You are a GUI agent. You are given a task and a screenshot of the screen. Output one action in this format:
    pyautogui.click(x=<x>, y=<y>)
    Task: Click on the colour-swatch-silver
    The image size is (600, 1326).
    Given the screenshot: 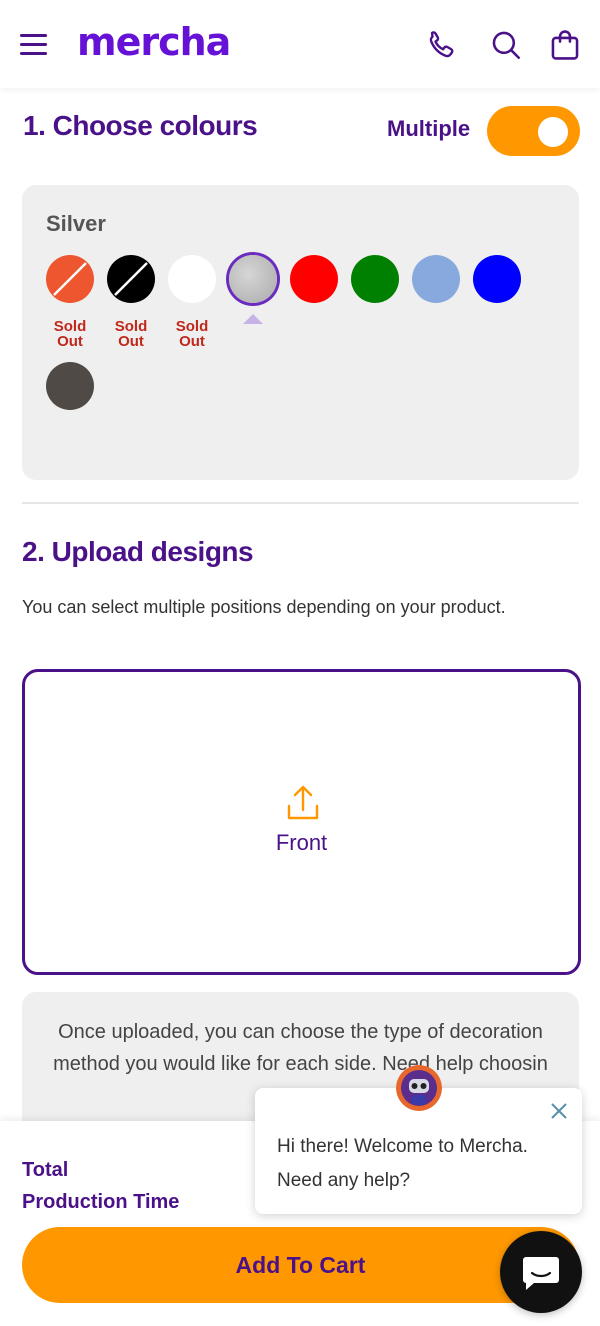 What is the action you would take?
    pyautogui.click(x=253, y=279)
    